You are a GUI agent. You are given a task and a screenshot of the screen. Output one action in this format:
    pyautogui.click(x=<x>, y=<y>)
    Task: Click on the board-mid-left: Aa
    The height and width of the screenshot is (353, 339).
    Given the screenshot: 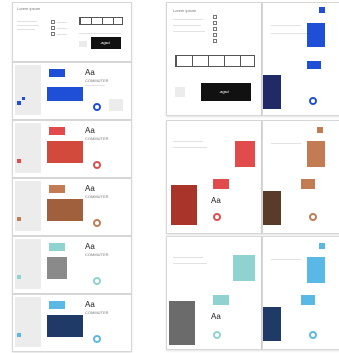 What is the action you would take?
    pyautogui.click(x=214, y=177)
    